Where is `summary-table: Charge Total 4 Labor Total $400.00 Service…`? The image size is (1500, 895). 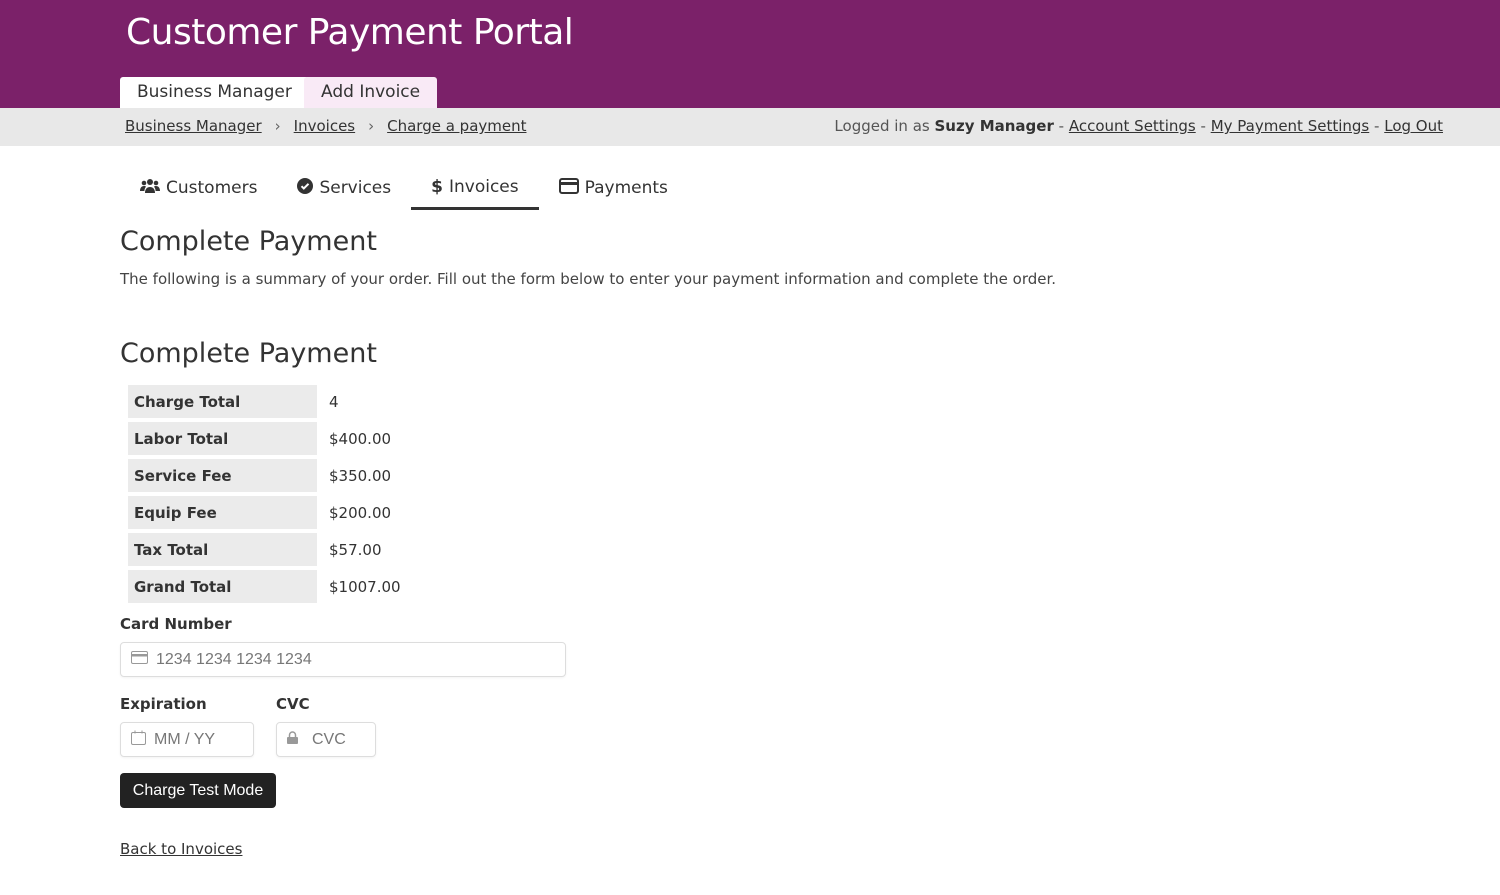 summary-table: Charge Total 4 Labor Total $400.00 Service… is located at coordinates (264, 494).